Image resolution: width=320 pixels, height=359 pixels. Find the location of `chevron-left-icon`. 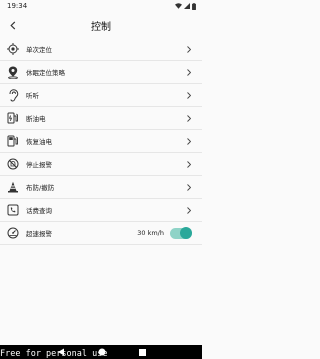

chevron-left-icon is located at coordinates (13, 25).